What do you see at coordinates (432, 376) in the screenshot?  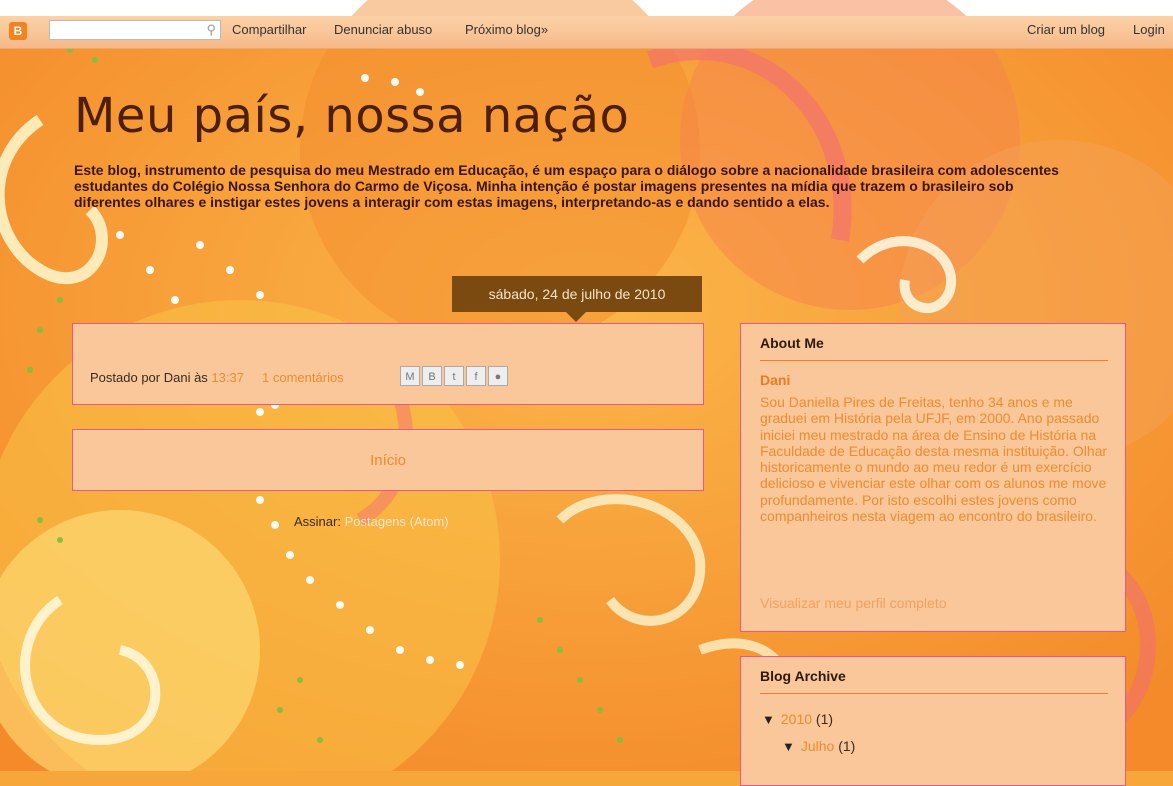 I see `blogger-icon: B` at bounding box center [432, 376].